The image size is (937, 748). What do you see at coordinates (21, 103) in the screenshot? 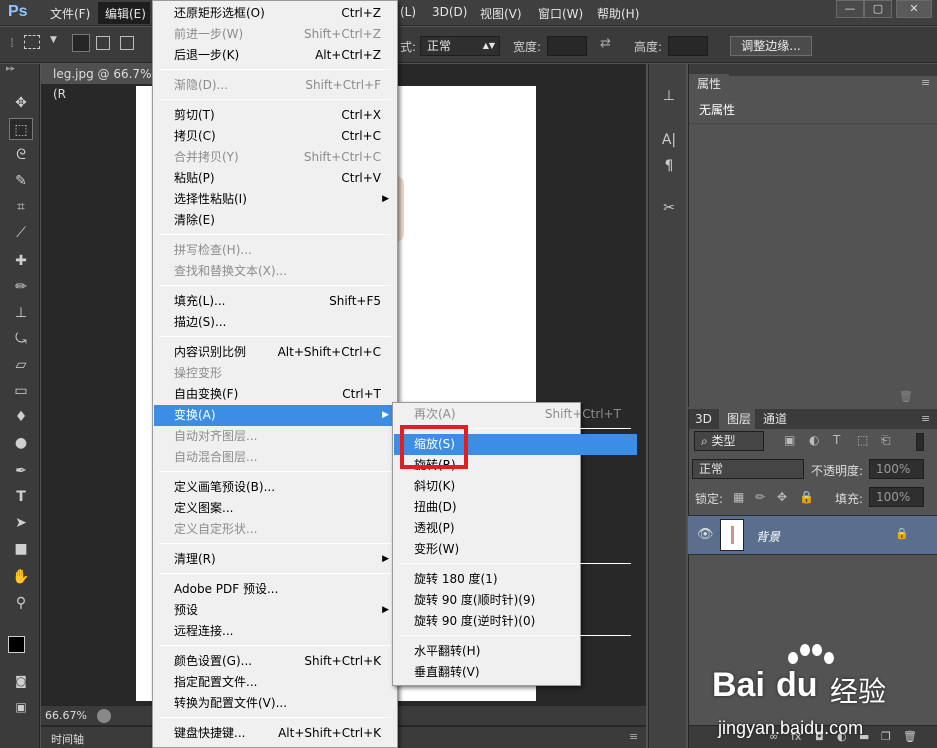
I see `move-tool-icon: ✥` at bounding box center [21, 103].